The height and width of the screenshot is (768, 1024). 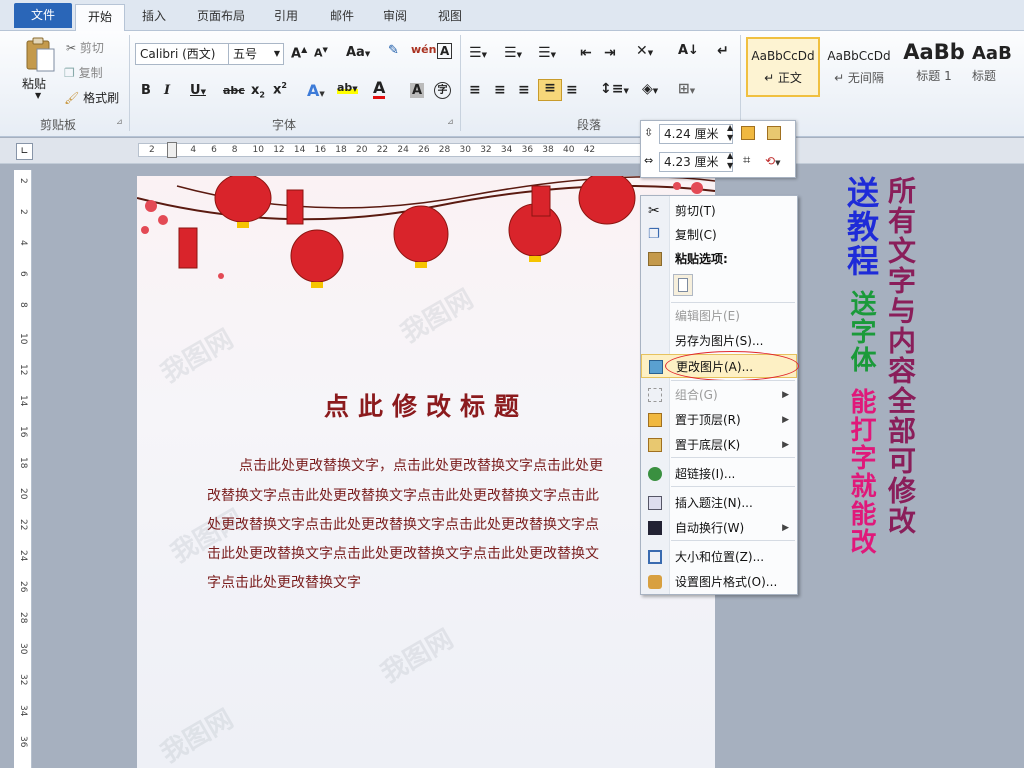 I want to click on style-no-spacing: AaBbCcDd ↵ 无间隔, so click(x=859, y=67).